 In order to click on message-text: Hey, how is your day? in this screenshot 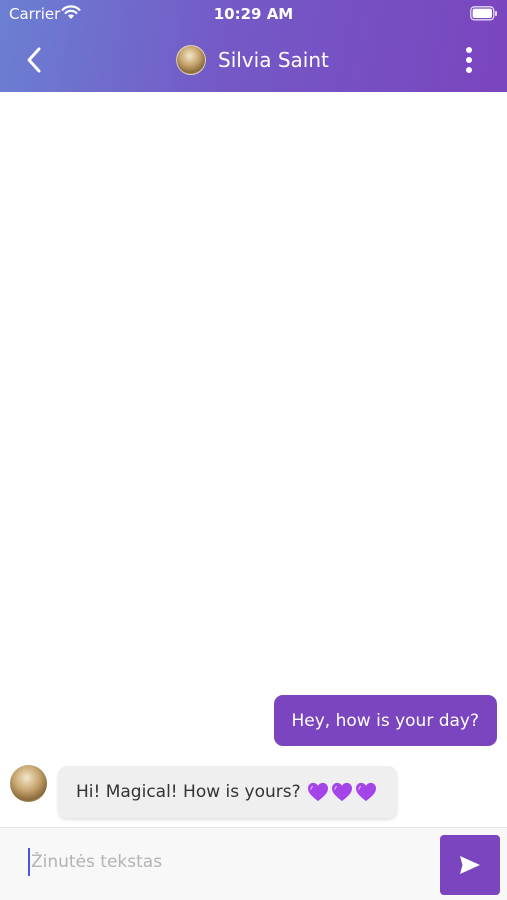, I will do `click(385, 720)`.